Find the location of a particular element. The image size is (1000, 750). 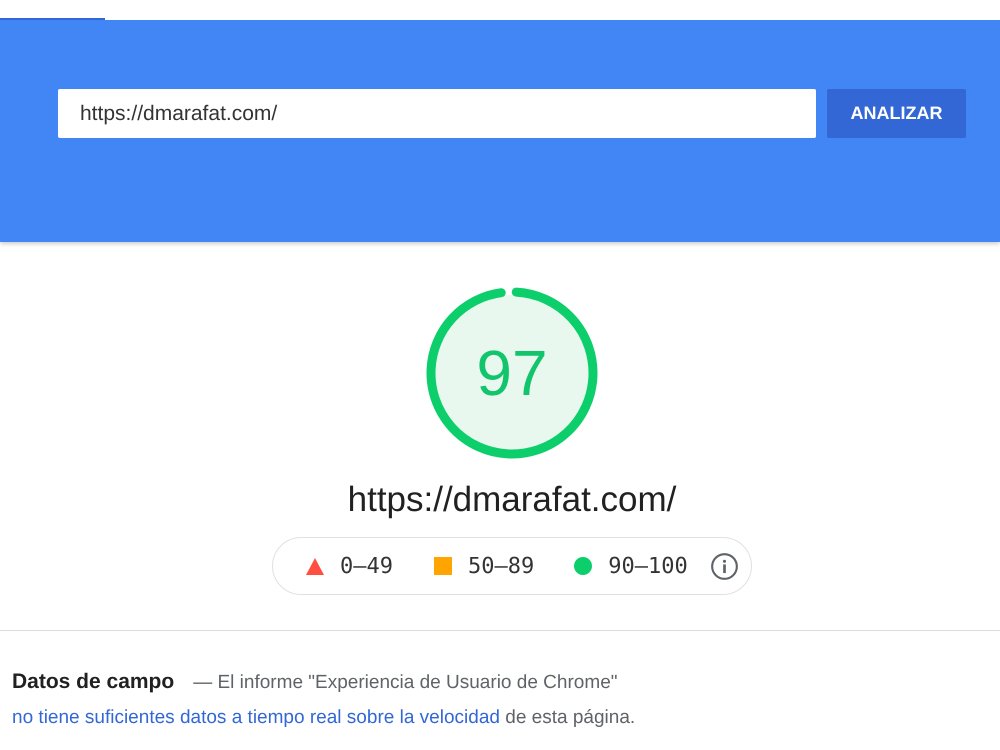

info-icon is located at coordinates (724, 566).